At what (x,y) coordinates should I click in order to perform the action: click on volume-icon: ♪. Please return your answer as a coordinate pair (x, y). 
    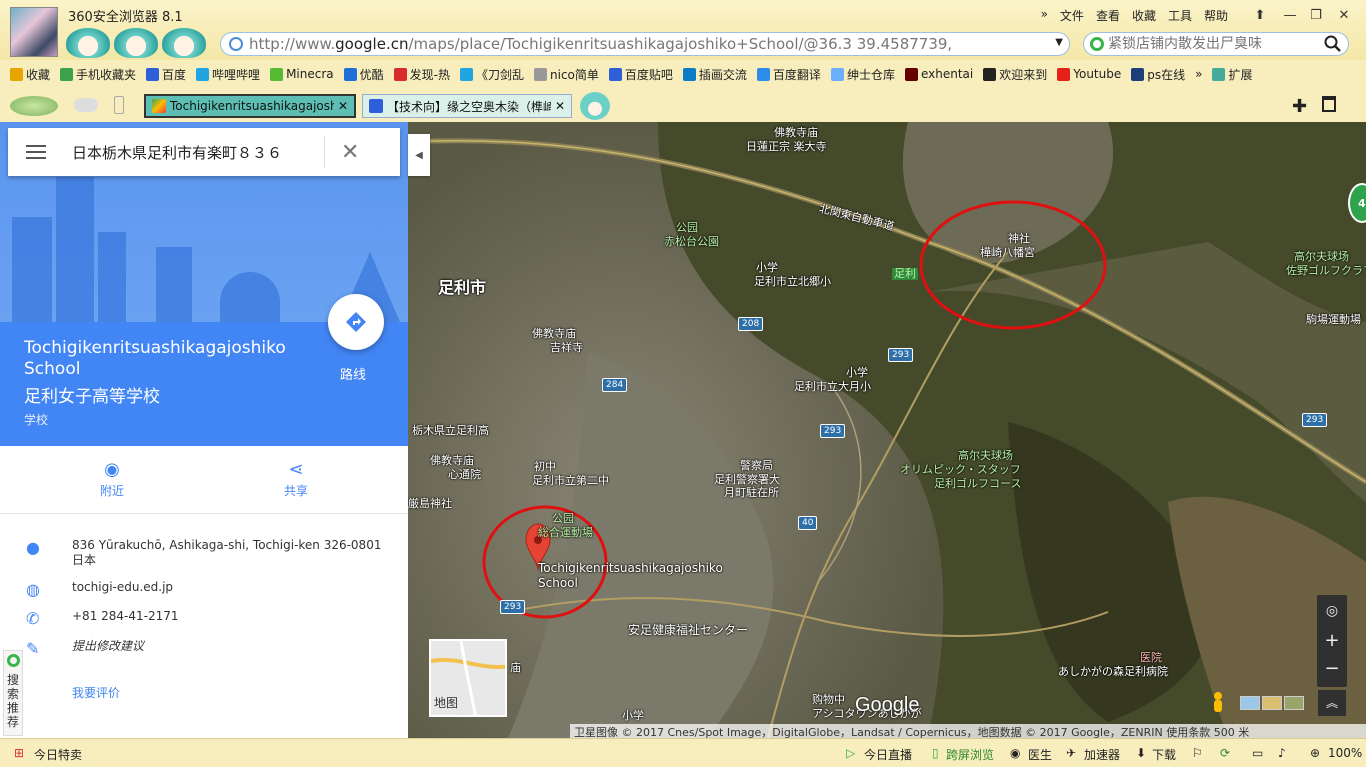
    Looking at the image, I should click on (1282, 753).